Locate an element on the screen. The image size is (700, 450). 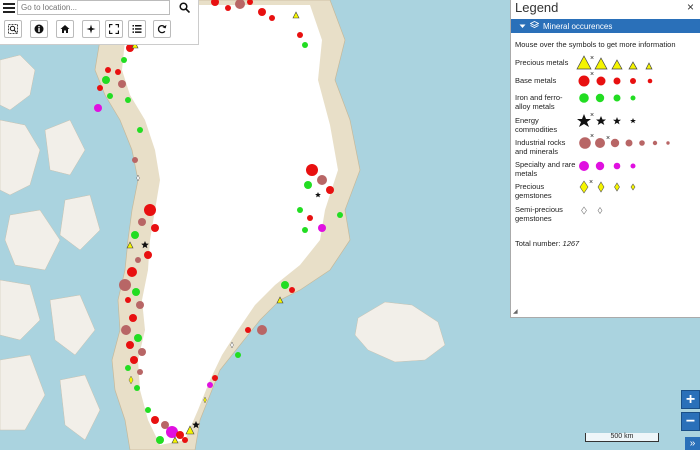
map-toolbar is located at coordinates (99, 22).